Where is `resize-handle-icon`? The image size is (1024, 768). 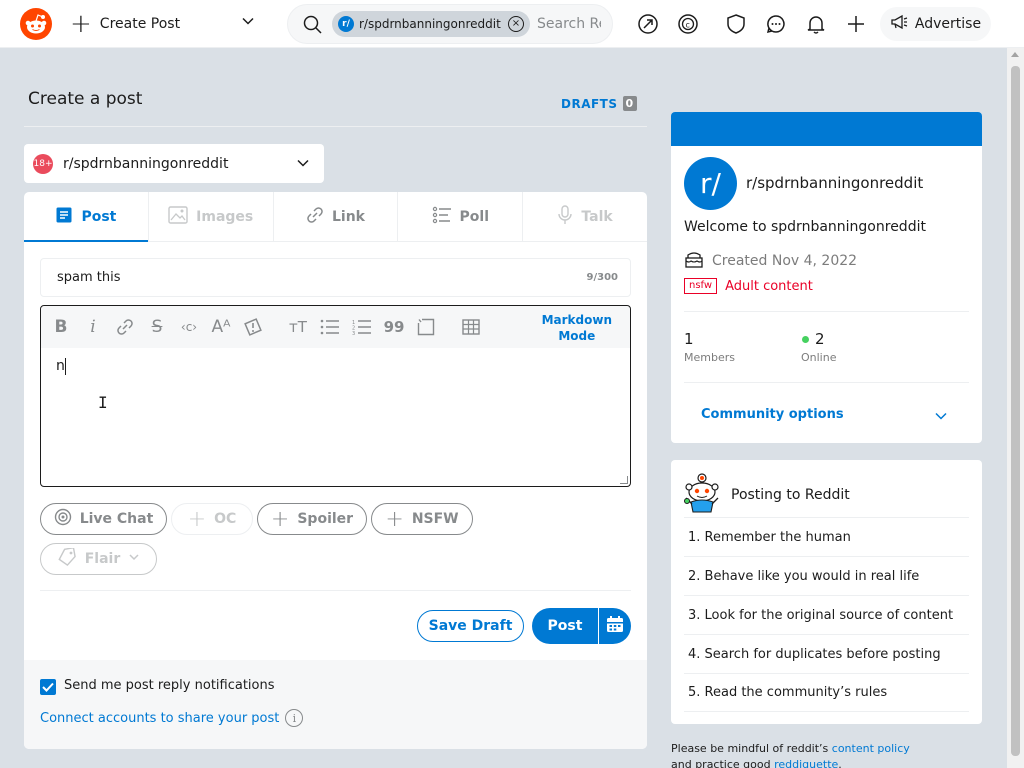 resize-handle-icon is located at coordinates (624, 480).